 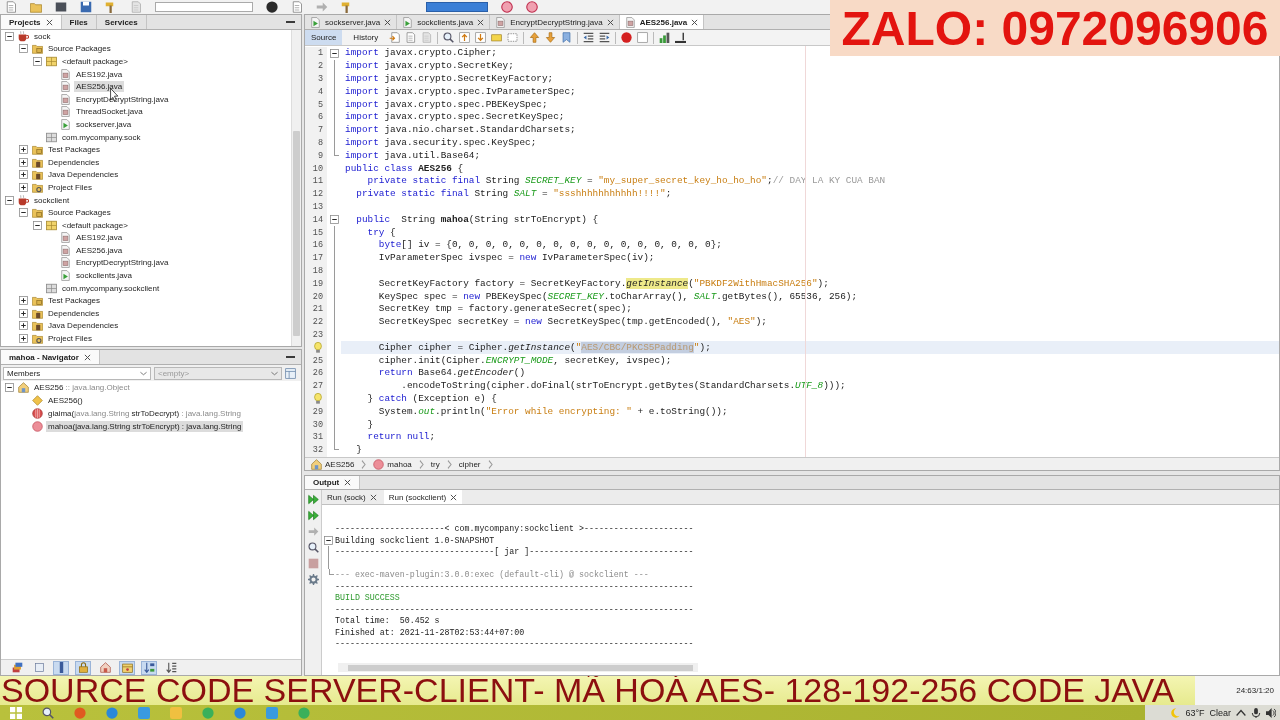 I want to click on microphone-icon, so click(x=1256, y=712).